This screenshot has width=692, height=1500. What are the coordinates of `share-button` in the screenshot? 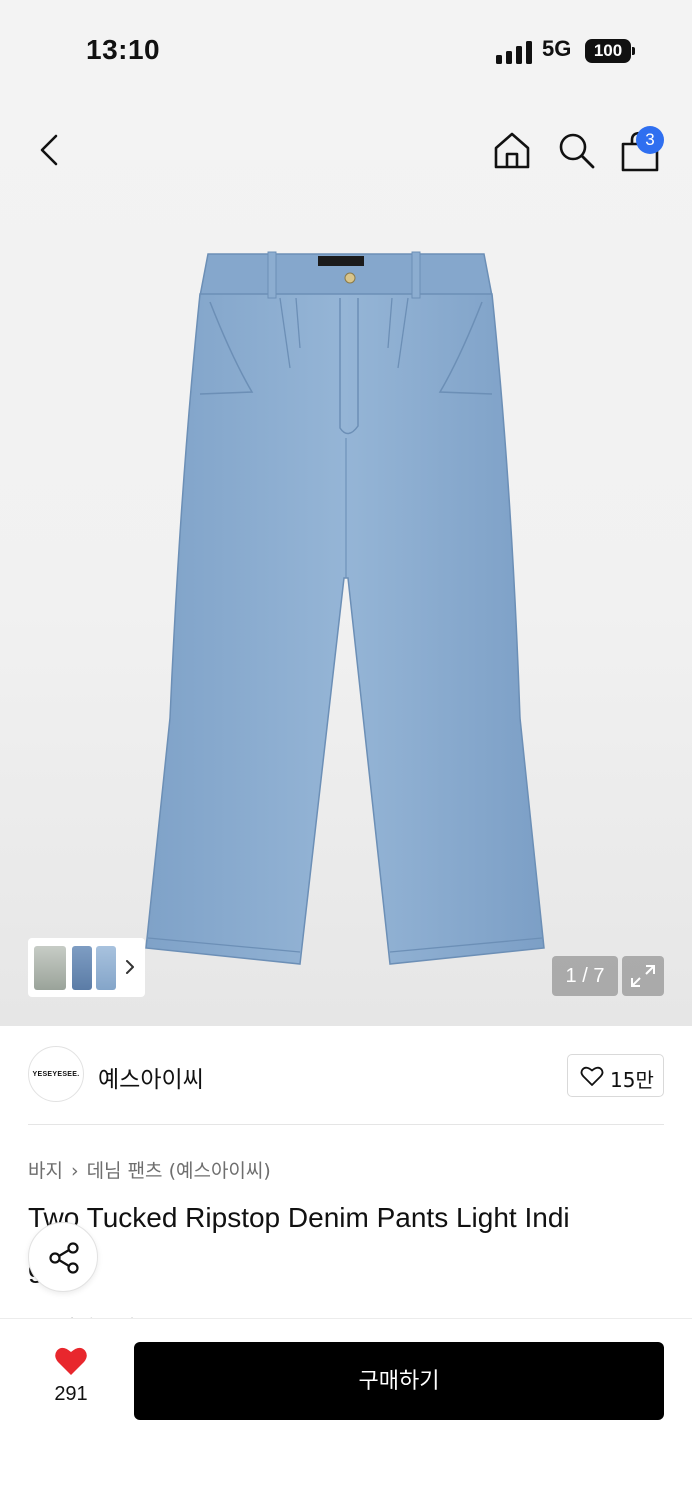 It's located at (63, 1257).